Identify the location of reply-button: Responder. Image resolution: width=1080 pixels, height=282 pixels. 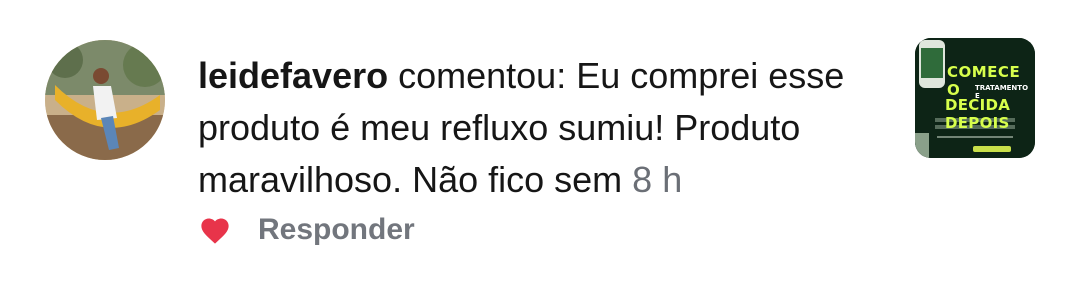
(336, 230).